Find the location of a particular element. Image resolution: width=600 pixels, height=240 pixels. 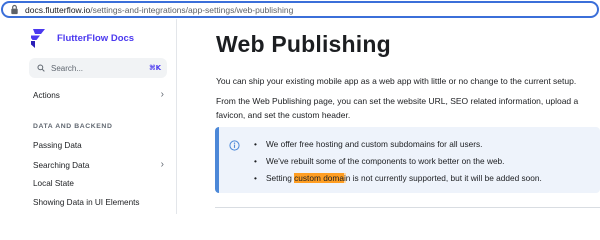

sidebar-item-searching-data: Searching Data › is located at coordinates (98, 165).